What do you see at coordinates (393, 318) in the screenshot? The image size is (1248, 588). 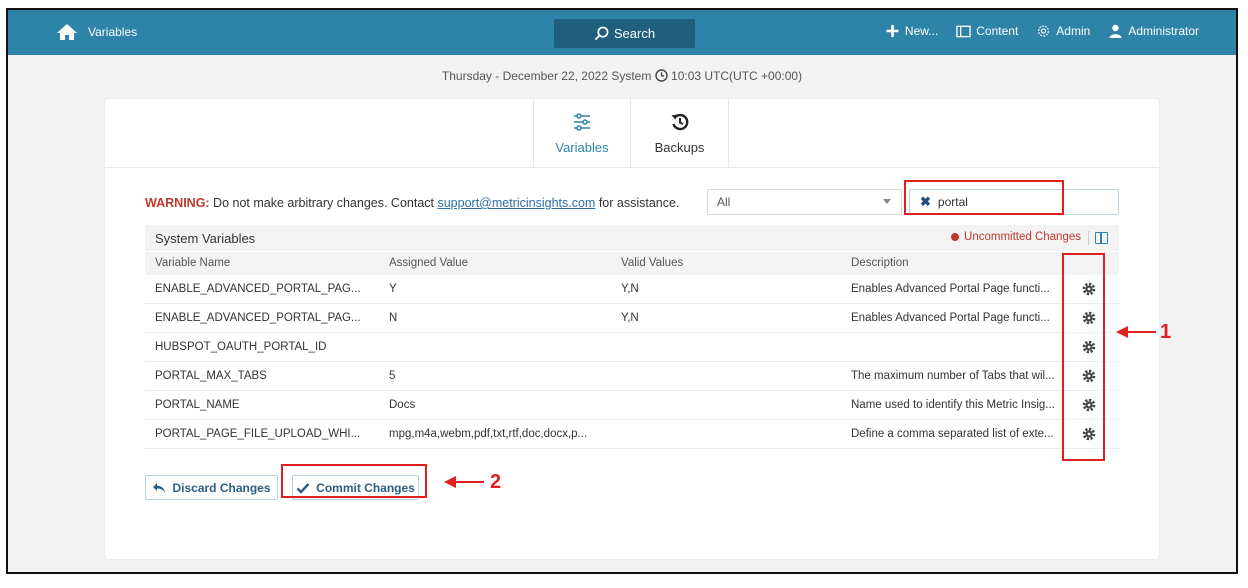 I see `cell-assigned-value: N` at bounding box center [393, 318].